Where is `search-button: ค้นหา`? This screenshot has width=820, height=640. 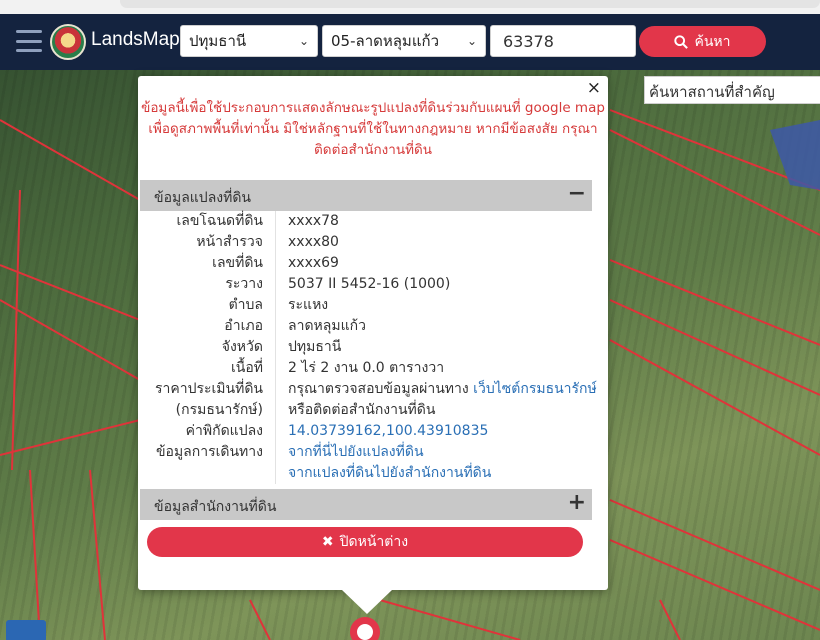
search-button: ค้นหา is located at coordinates (702, 41).